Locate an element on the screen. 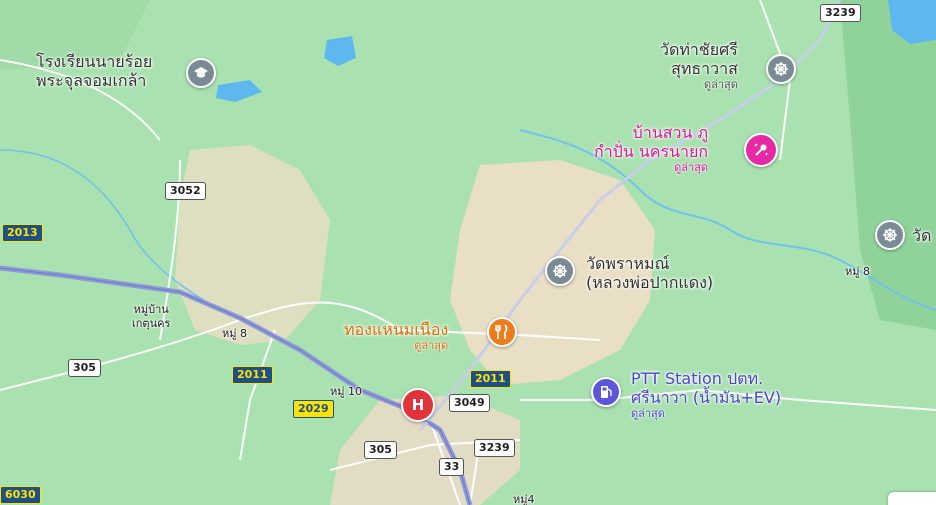 Image resolution: width=936 pixels, height=505 pixels. route-shield-3239-north: 3239 is located at coordinates (840, 13).